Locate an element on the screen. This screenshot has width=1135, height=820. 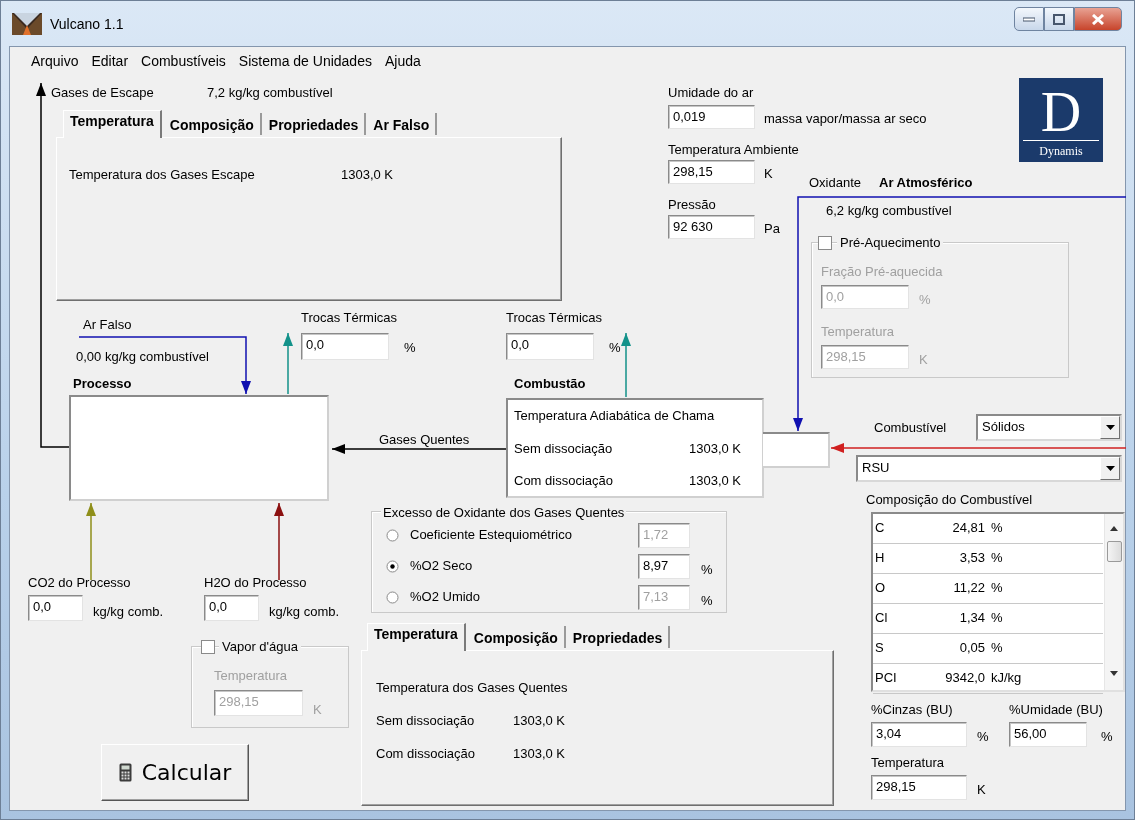
flow-value: 7,2 kg/kg combustível is located at coordinates (270, 93).